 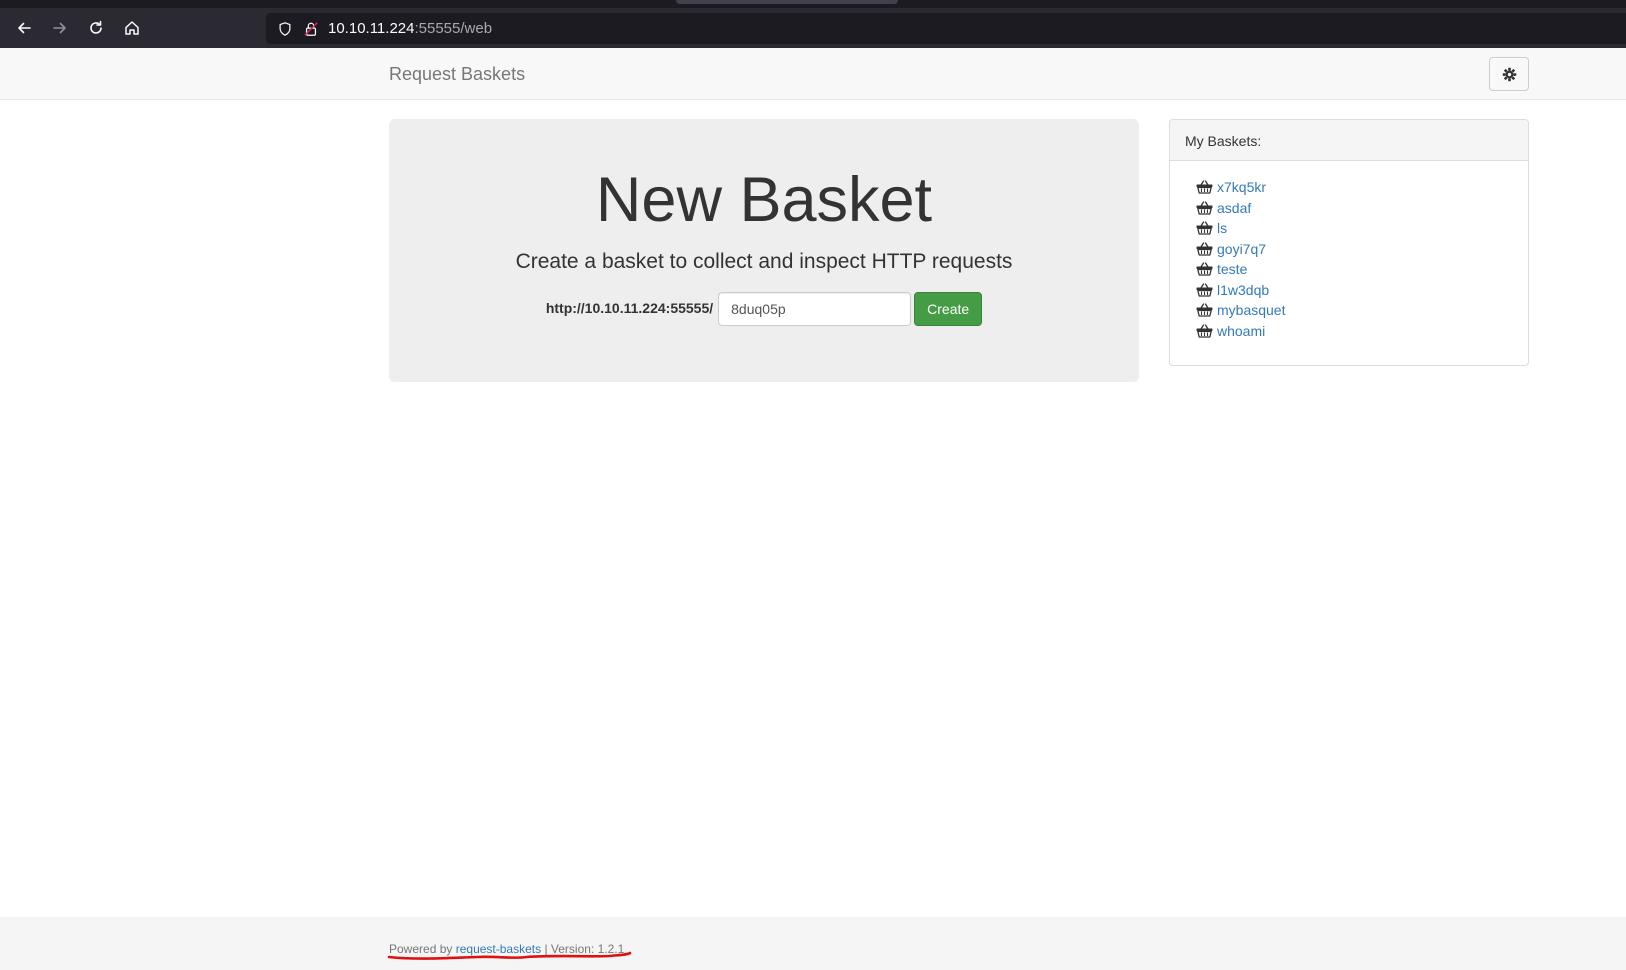 I want to click on basket-link: whoami, so click(x=1241, y=331).